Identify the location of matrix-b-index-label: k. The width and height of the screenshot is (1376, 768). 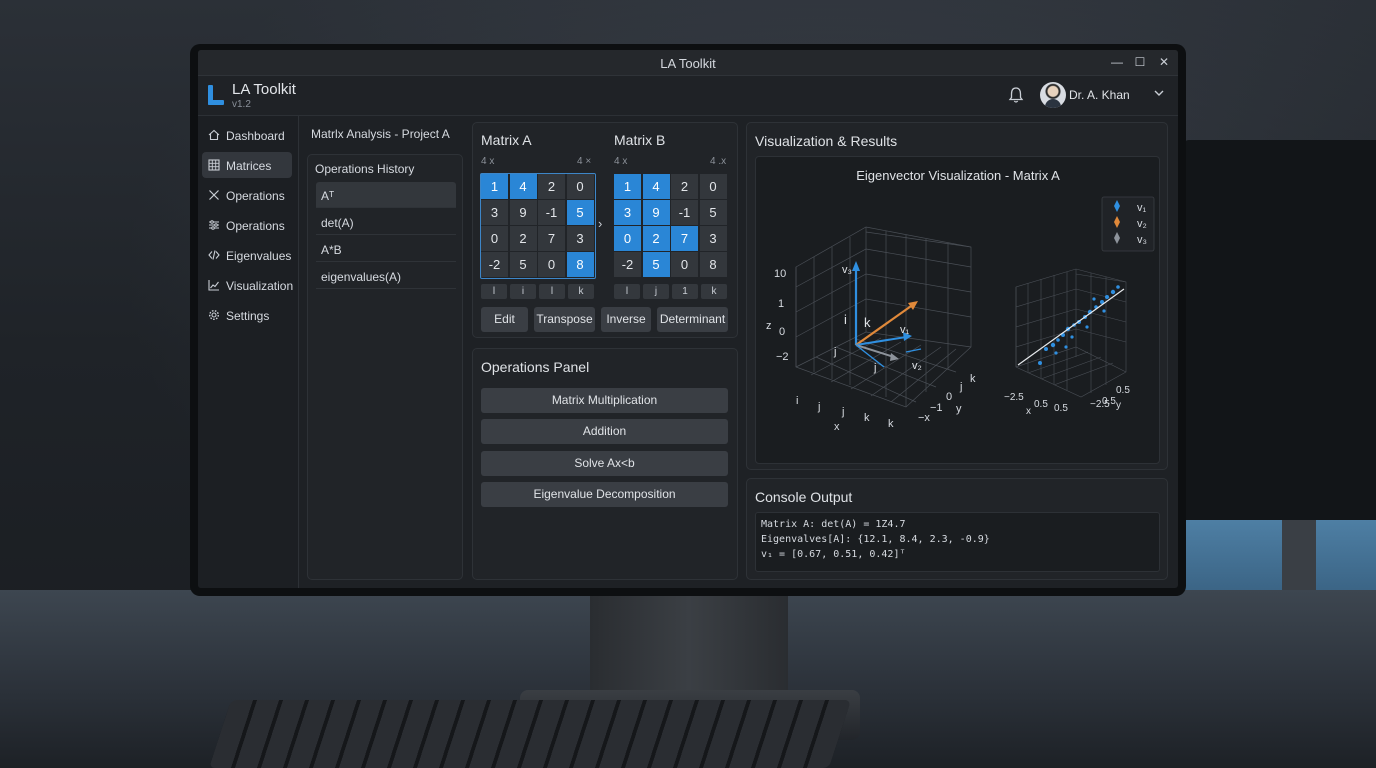
(714, 291).